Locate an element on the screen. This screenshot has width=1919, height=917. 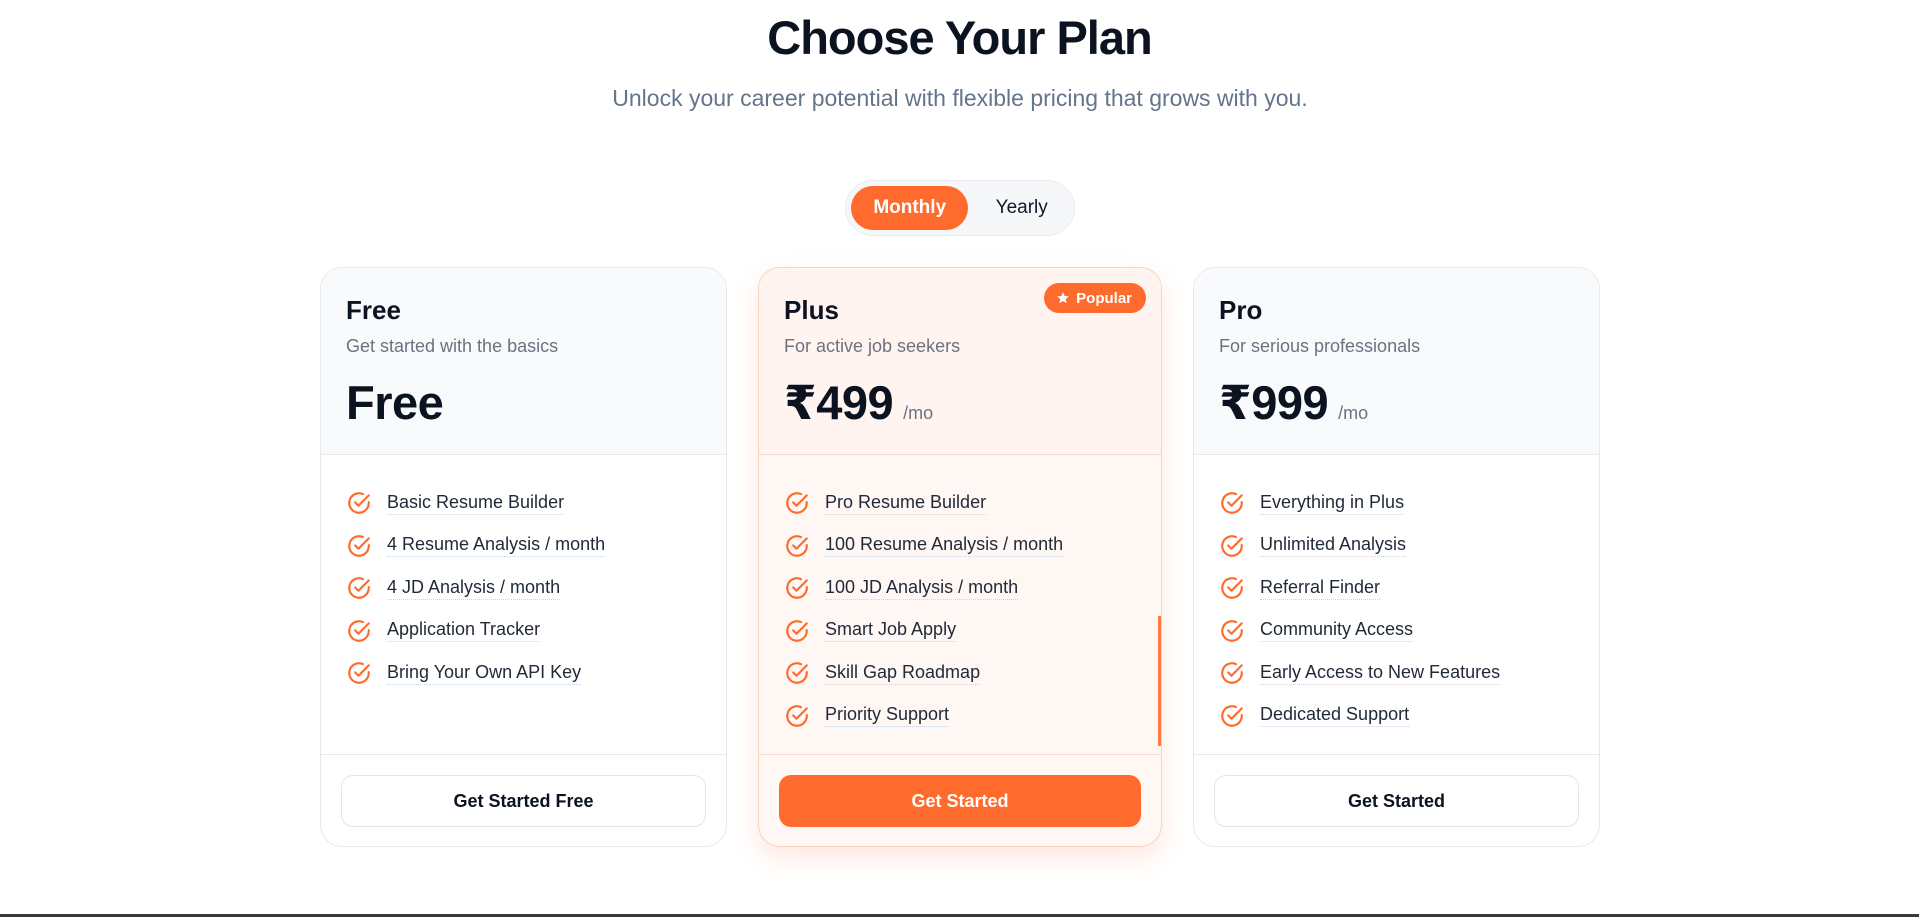
feature-item: Early Access to New Features is located at coordinates (1399, 673).